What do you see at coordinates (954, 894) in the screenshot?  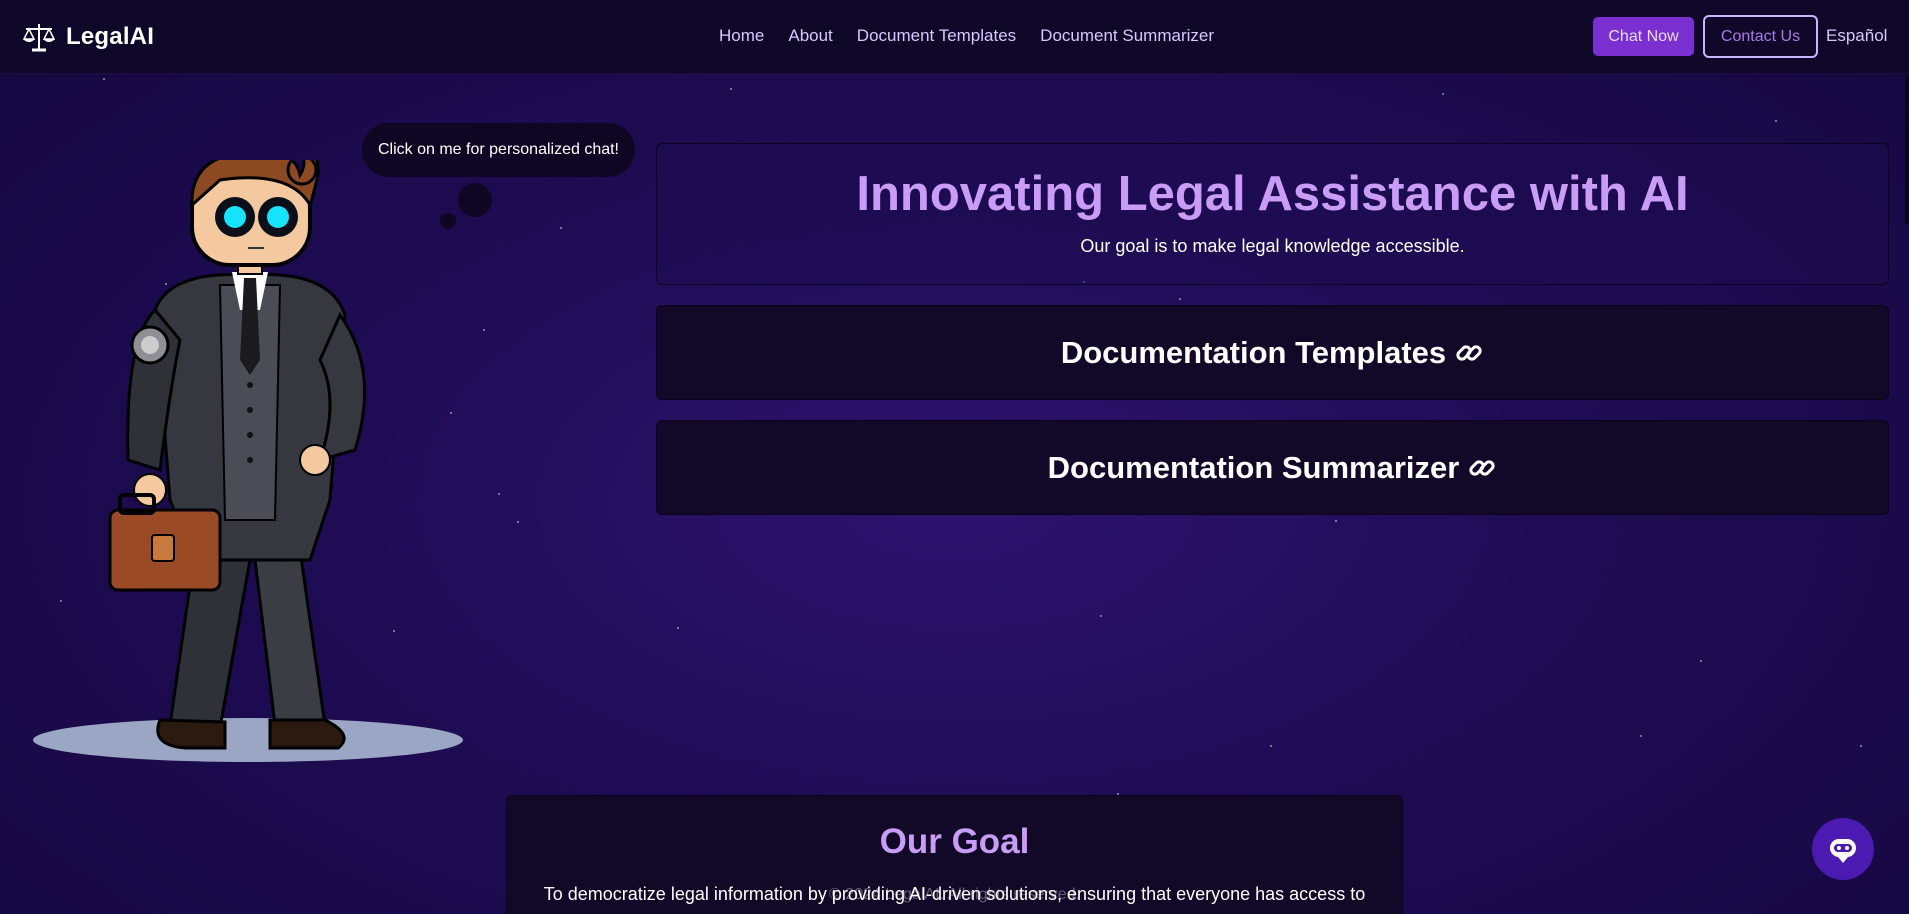 I see `footer-copyright: © 2024 LegalAI. All rights reserved.` at bounding box center [954, 894].